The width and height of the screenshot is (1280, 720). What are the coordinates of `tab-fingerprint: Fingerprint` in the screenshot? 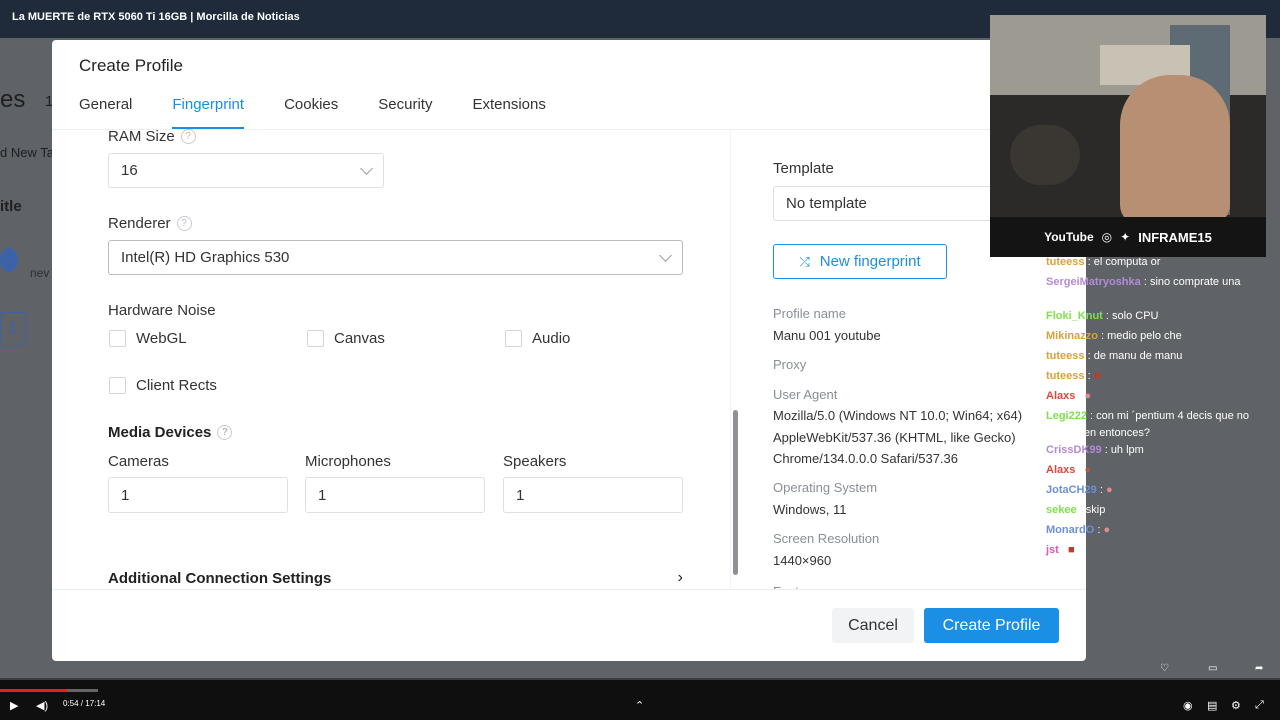 It's located at (208, 112).